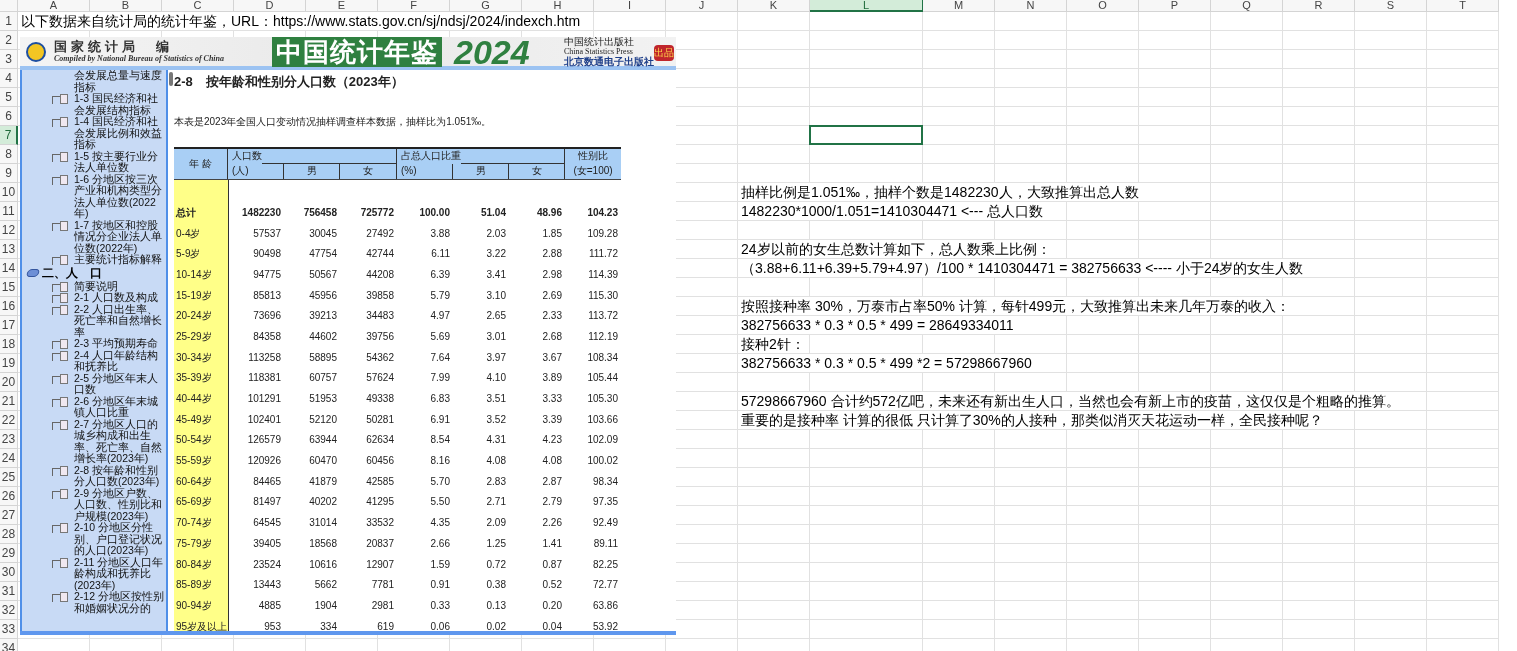 Image resolution: width=1517 pixels, height=651 pixels. Describe the element at coordinates (496, 274) in the screenshot. I see `table-cell-text: 3.41` at that location.